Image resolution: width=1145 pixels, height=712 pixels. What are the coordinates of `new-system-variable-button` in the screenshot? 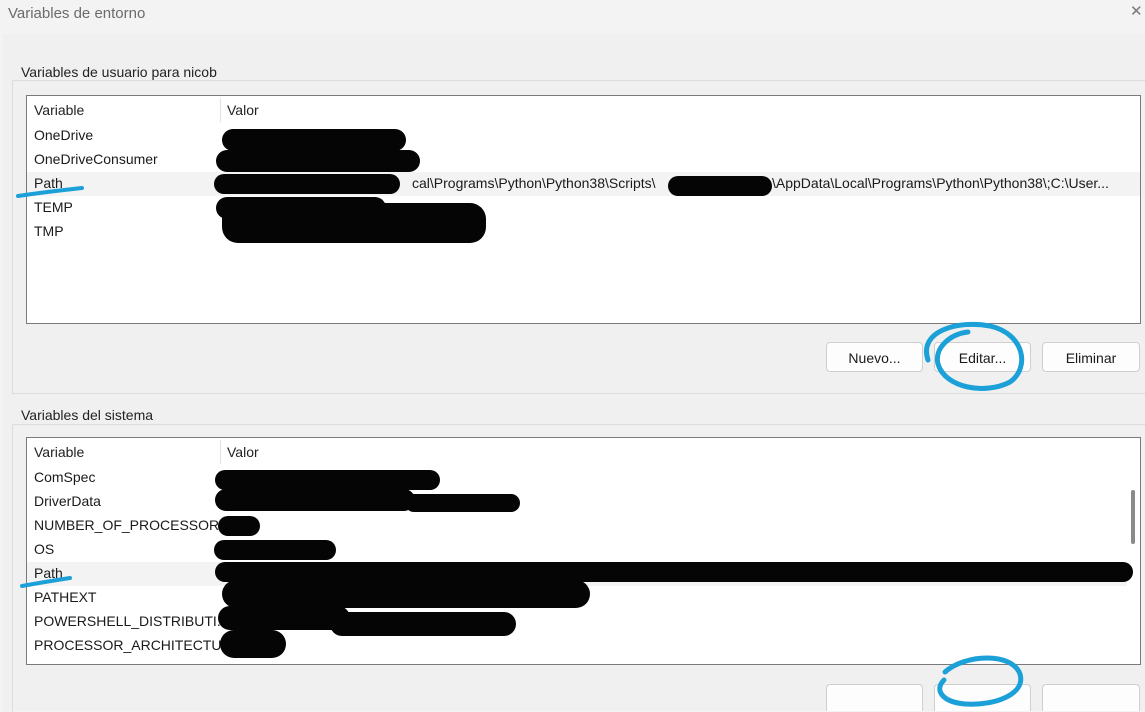 It's located at (874, 697).